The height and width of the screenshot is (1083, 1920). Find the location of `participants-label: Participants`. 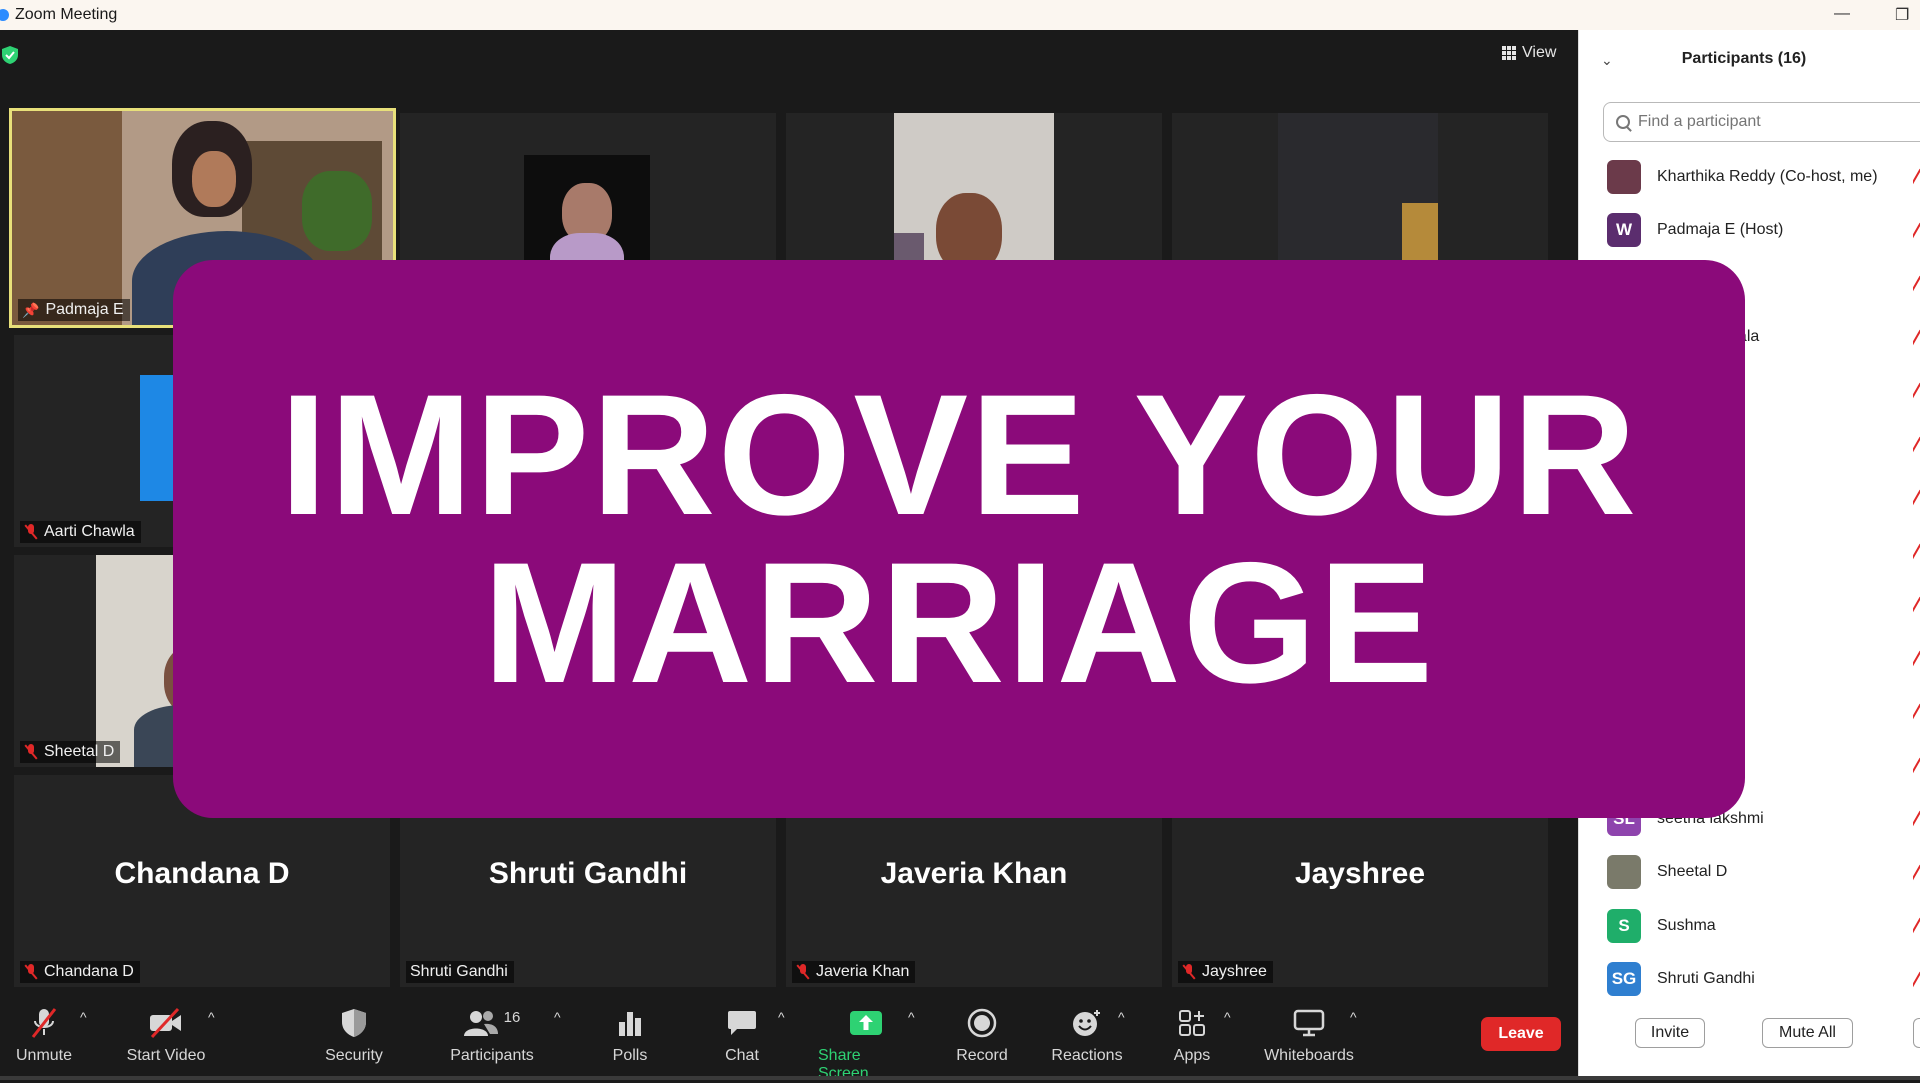

participants-label: Participants is located at coordinates (492, 1055).